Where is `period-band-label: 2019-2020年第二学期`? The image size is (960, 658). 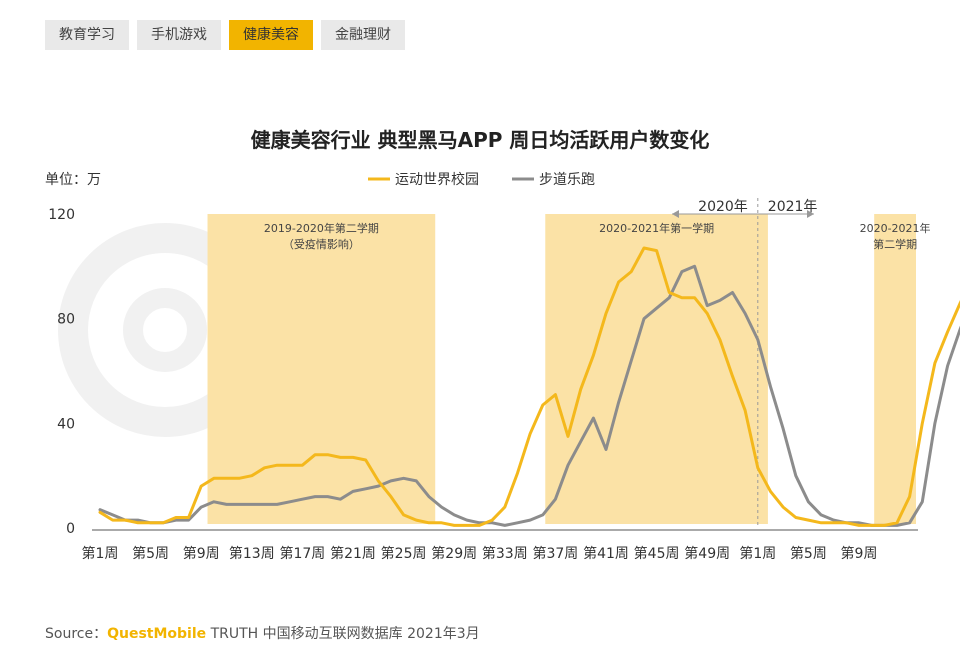 period-band-label: 2019-2020年第二学期 is located at coordinates (321, 228).